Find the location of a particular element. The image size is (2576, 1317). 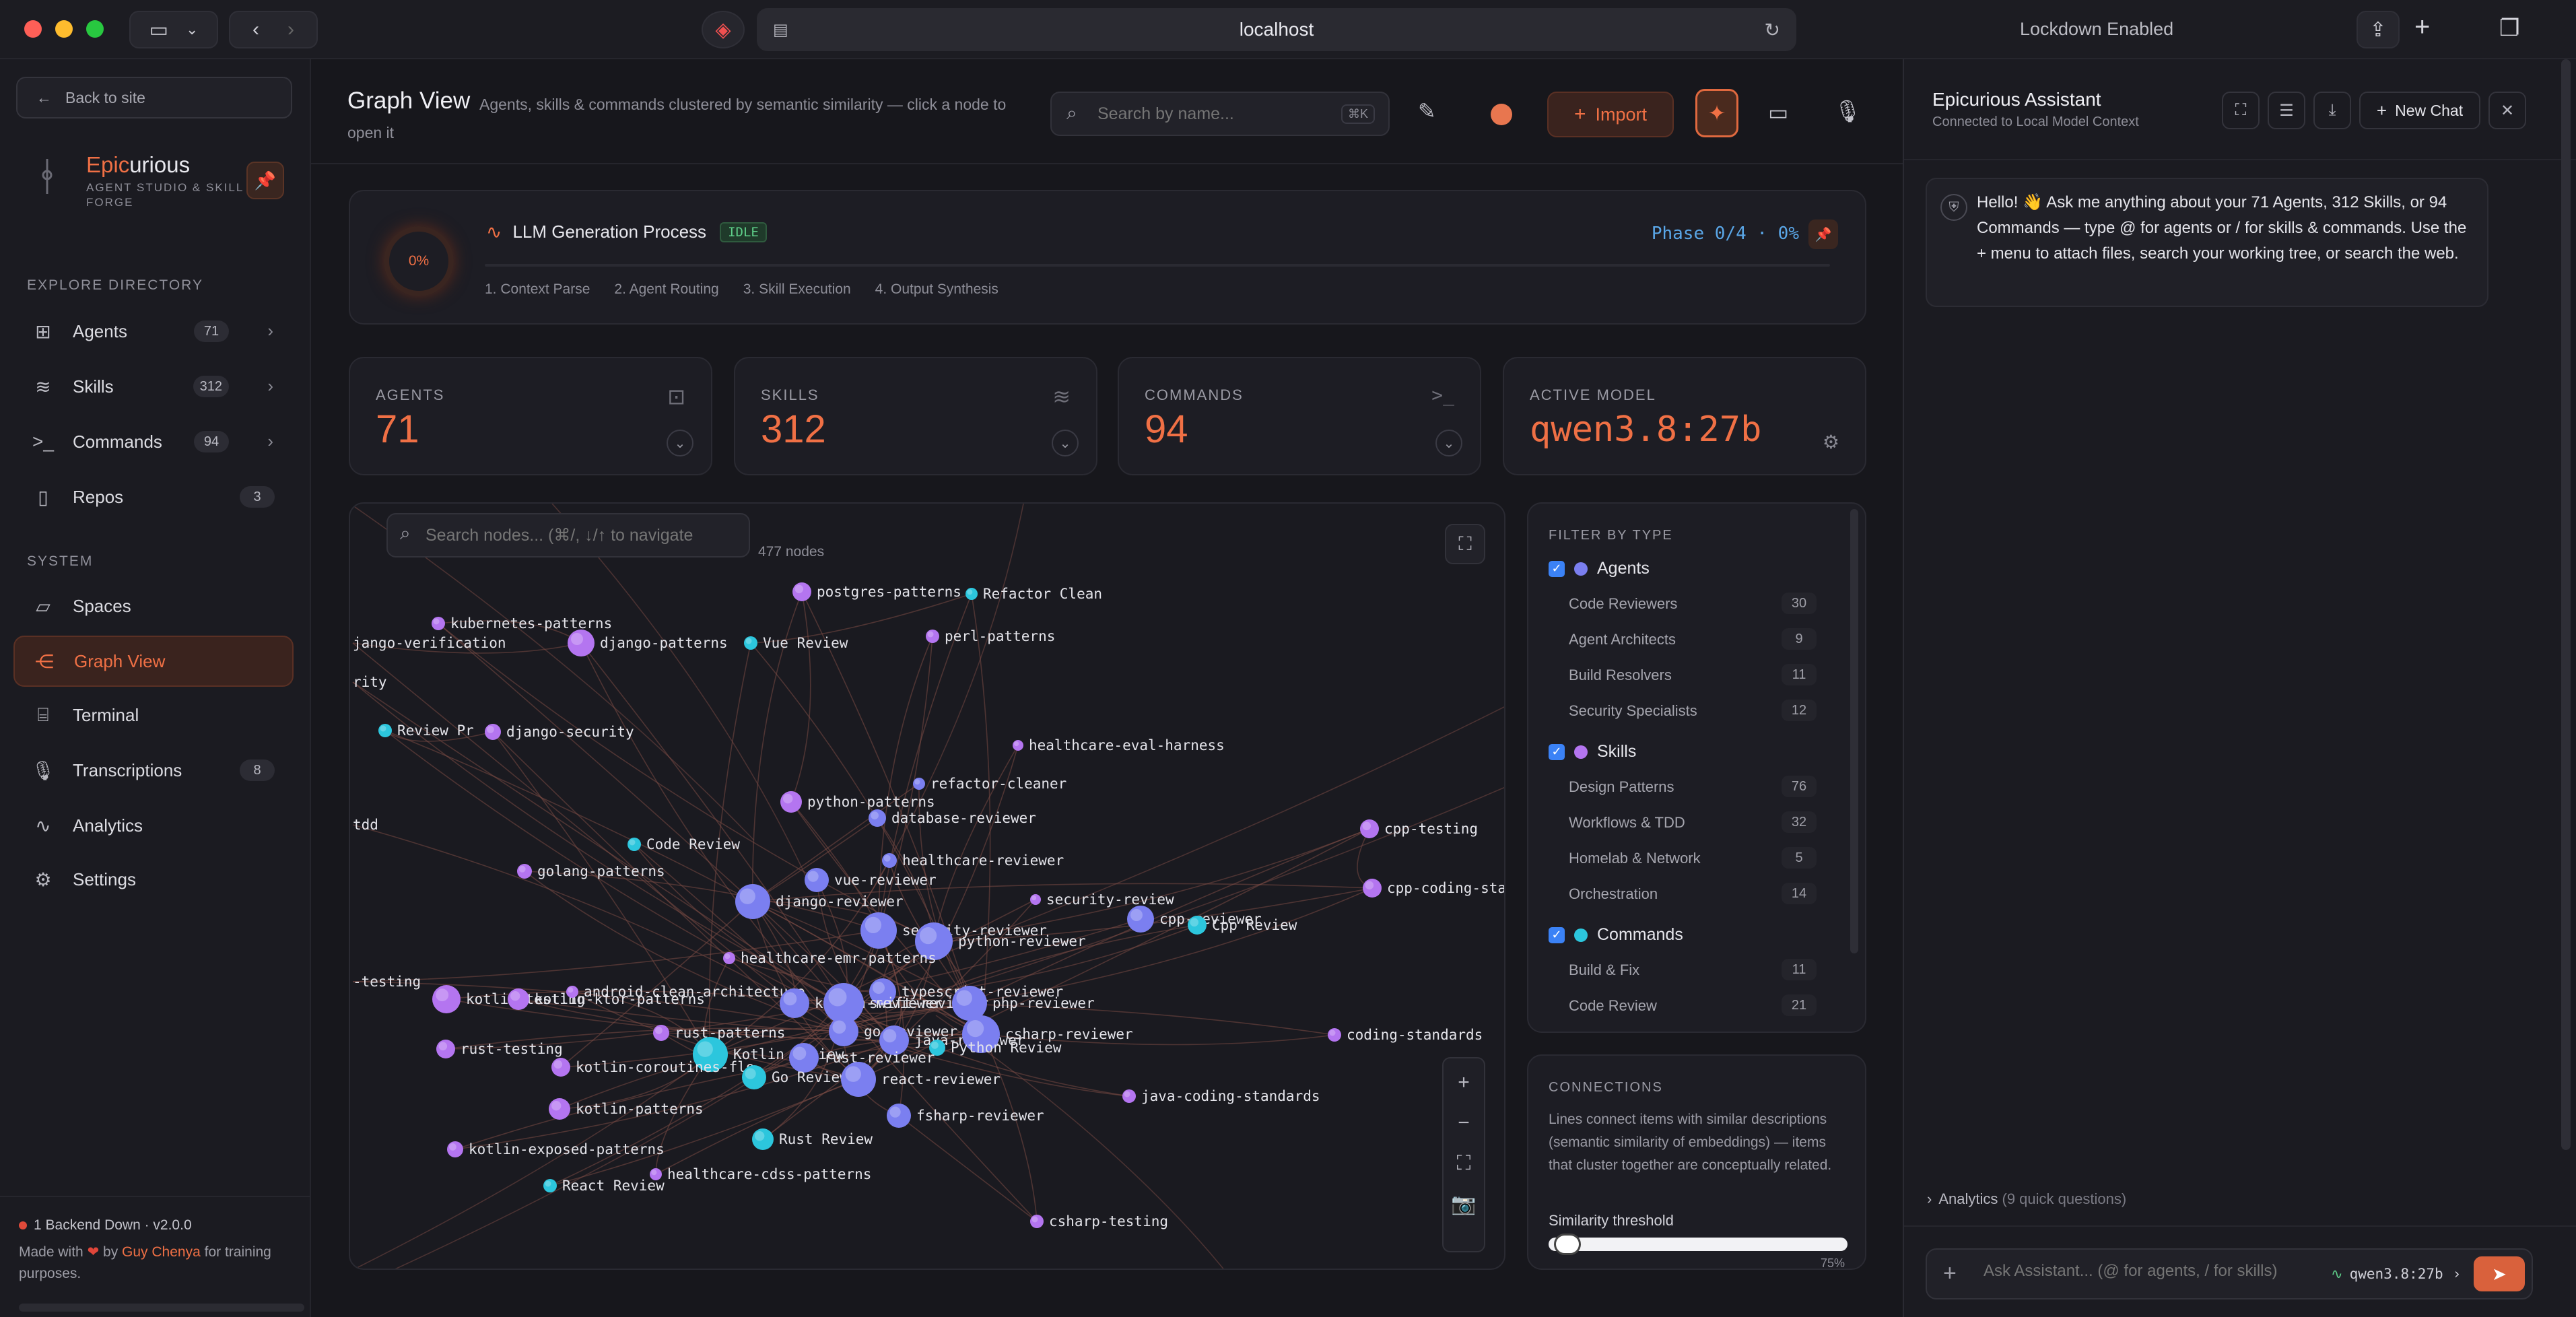

filter-item: Code Reviewers is located at coordinates (1623, 604).